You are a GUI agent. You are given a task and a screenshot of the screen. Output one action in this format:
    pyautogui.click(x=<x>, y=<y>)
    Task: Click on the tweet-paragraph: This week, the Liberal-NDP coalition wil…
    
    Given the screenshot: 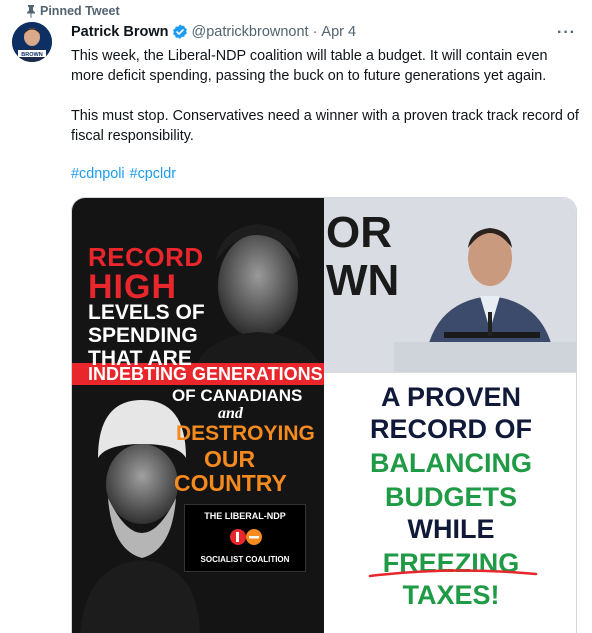 What is the action you would take?
    pyautogui.click(x=309, y=66)
    